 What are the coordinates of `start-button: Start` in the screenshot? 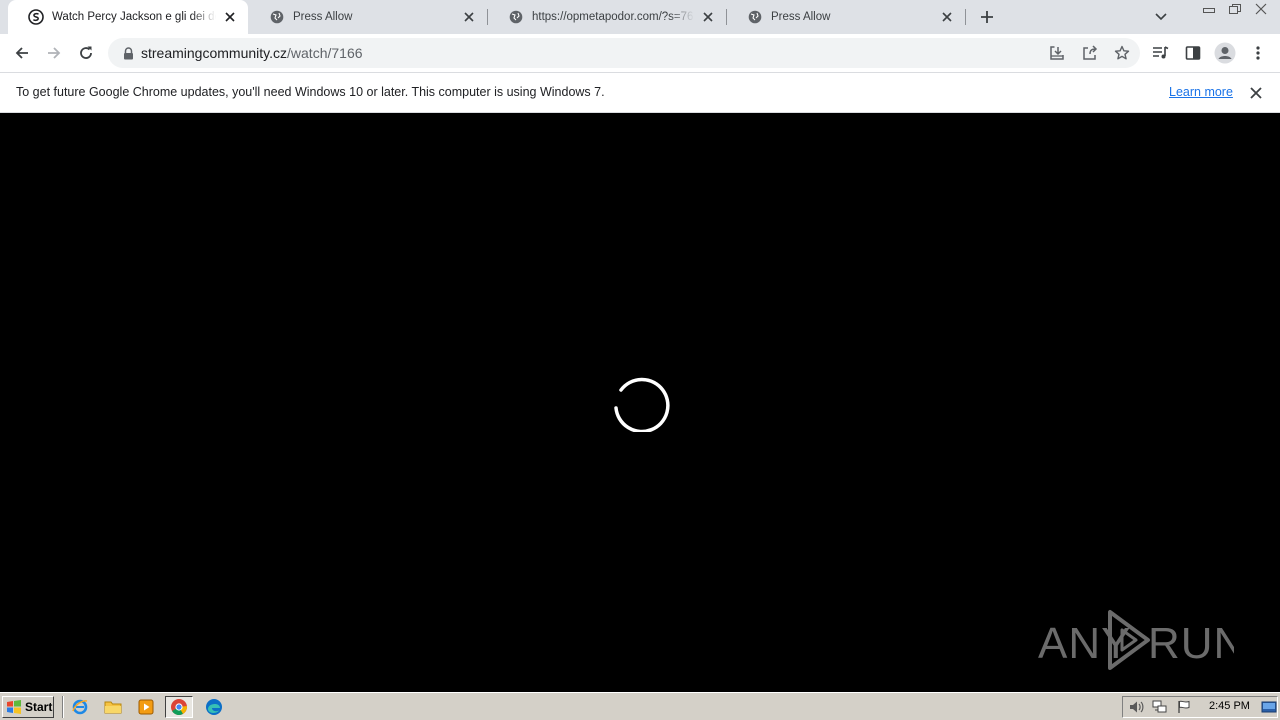 It's located at (28, 707).